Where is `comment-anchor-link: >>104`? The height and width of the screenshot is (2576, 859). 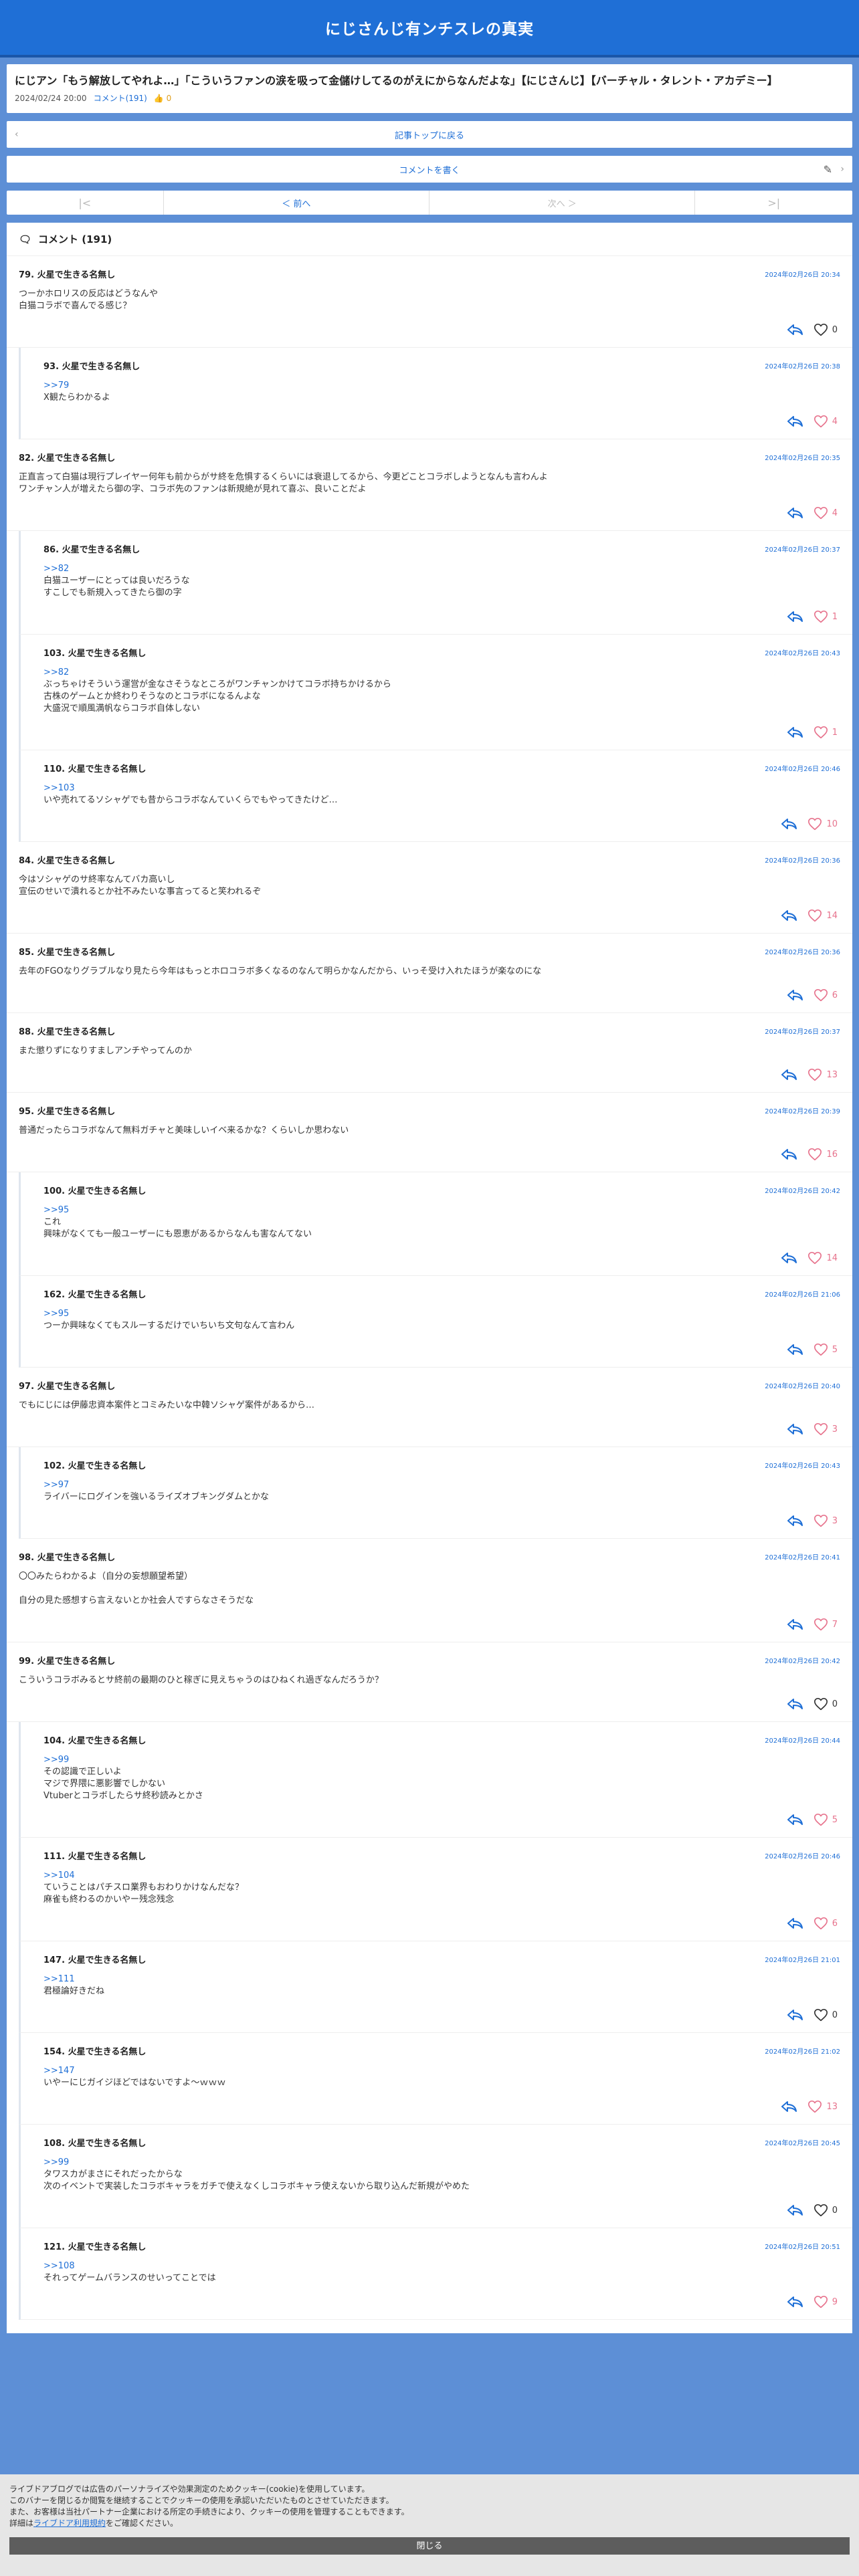 comment-anchor-link: >>104 is located at coordinates (442, 1876).